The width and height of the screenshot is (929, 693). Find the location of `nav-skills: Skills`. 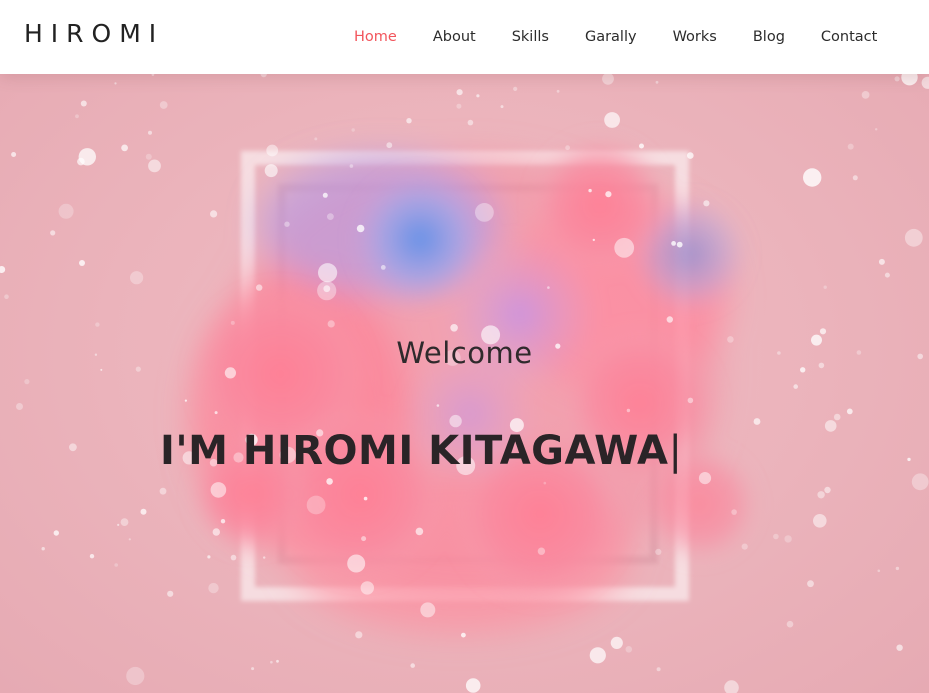

nav-skills: Skills is located at coordinates (530, 37).